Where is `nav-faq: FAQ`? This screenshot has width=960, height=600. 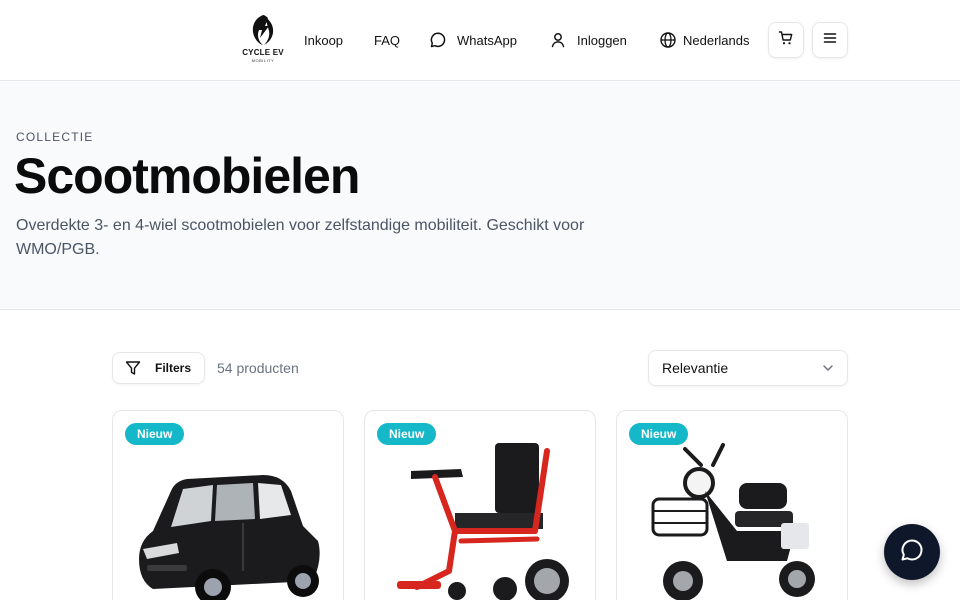
nav-faq: FAQ is located at coordinates (387, 40).